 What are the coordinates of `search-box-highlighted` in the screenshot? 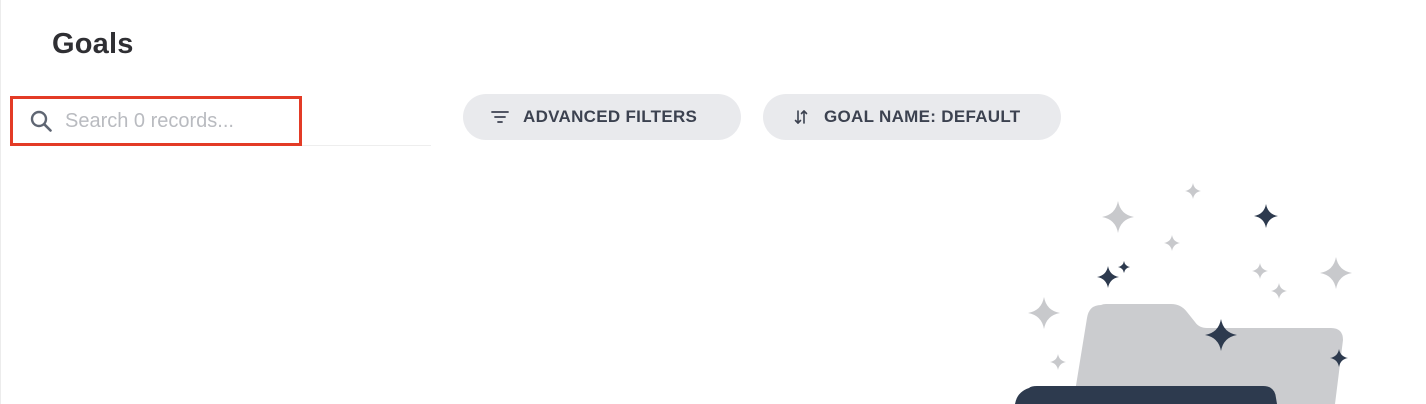 It's located at (156, 121).